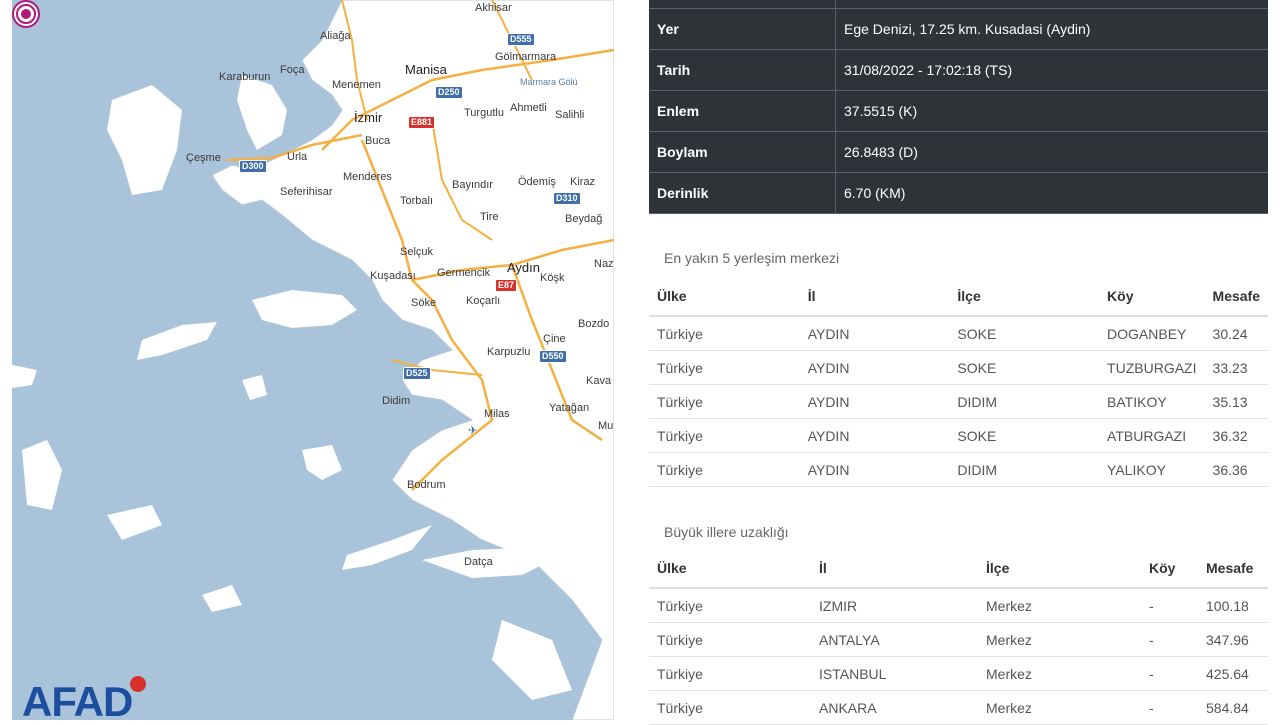  I want to click on road-shield-e881: E881, so click(422, 122).